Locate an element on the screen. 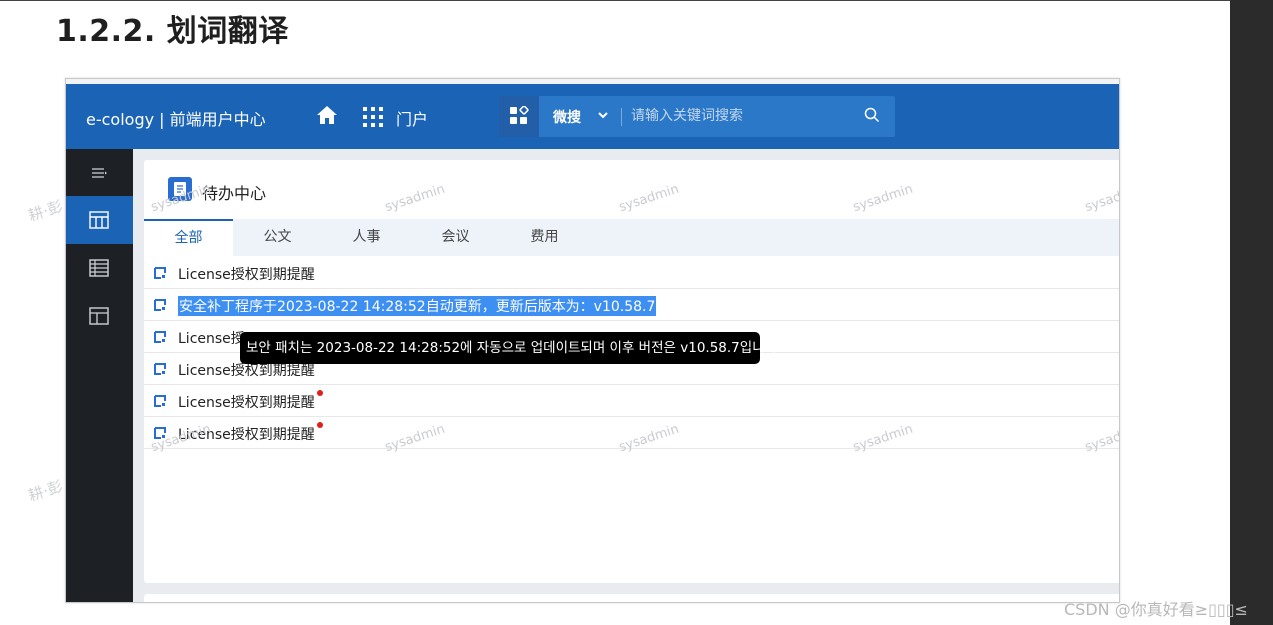  document-heading: 1.2.2. 划词翻译 is located at coordinates (172, 31).